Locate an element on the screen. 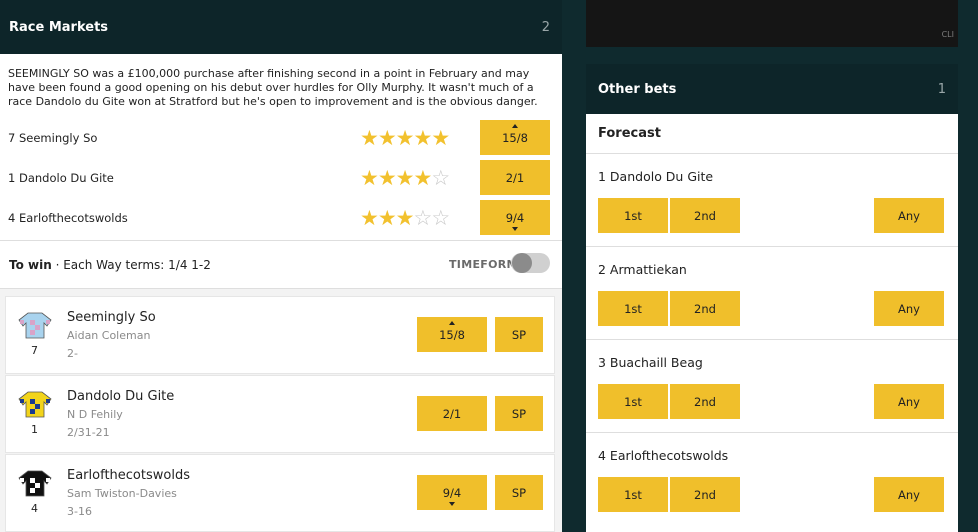 The image size is (978, 532). forecast-title: Forecast is located at coordinates (629, 133).